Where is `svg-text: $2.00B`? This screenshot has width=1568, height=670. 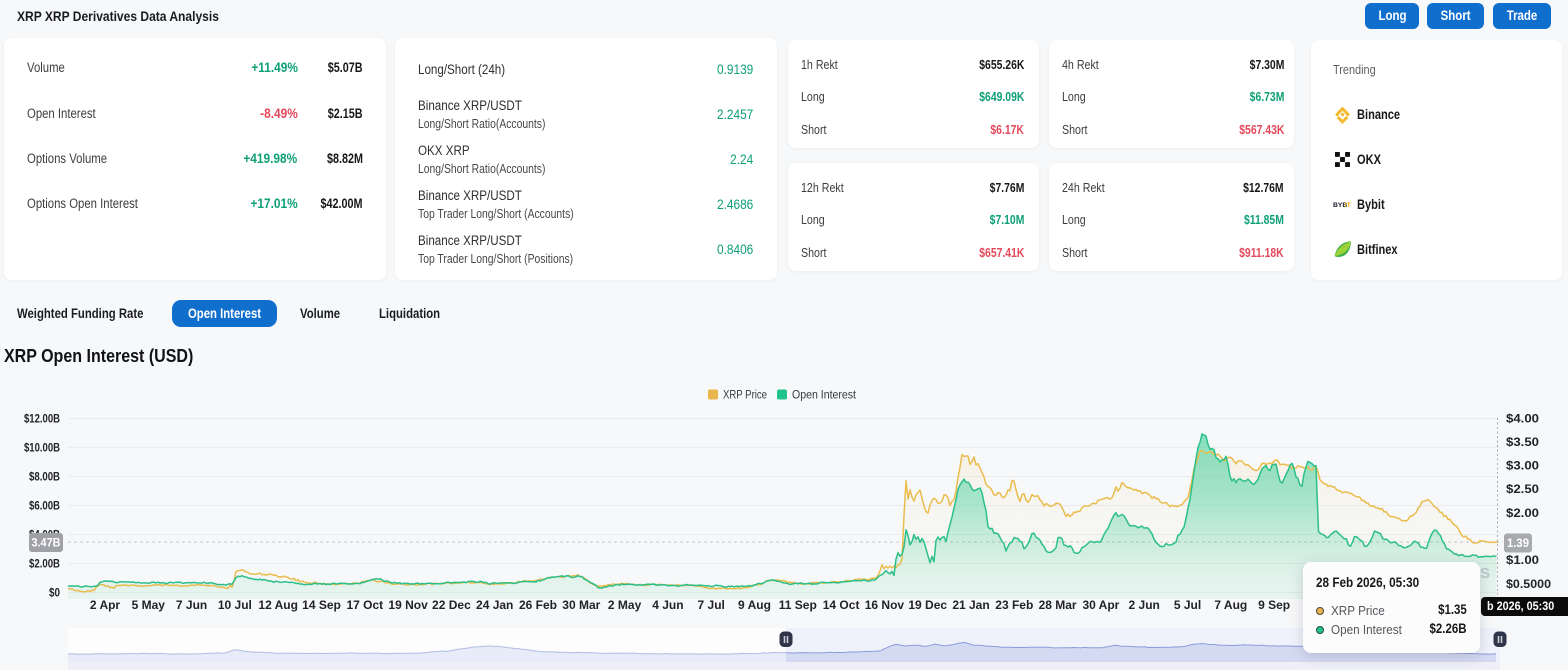 svg-text: $2.00B is located at coordinates (44, 564).